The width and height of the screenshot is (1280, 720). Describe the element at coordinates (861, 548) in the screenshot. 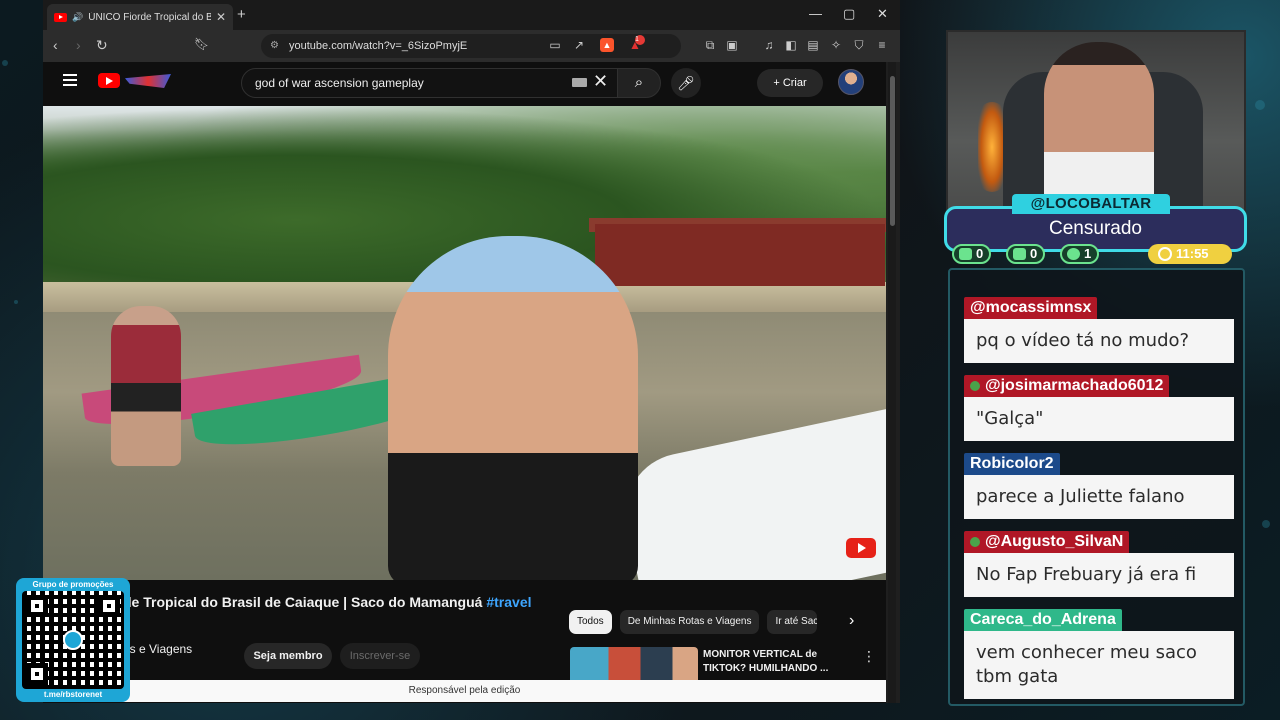

I see `channel-watermark-icon` at that location.